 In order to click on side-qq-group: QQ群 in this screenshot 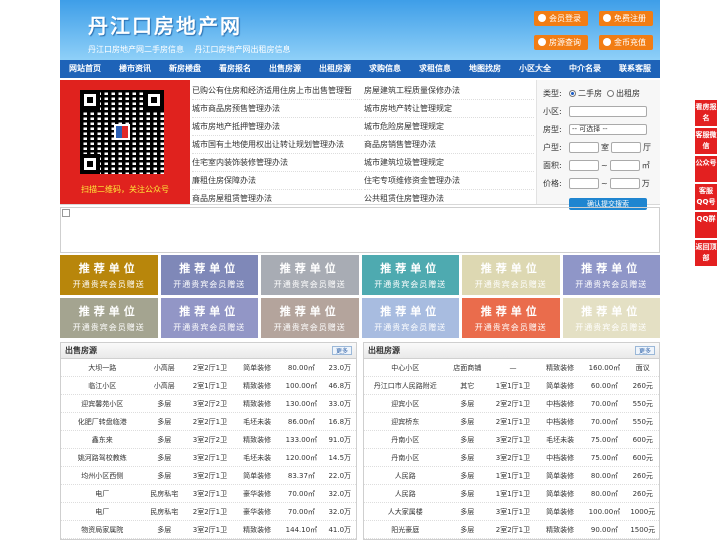, I will do `click(706, 225)`.